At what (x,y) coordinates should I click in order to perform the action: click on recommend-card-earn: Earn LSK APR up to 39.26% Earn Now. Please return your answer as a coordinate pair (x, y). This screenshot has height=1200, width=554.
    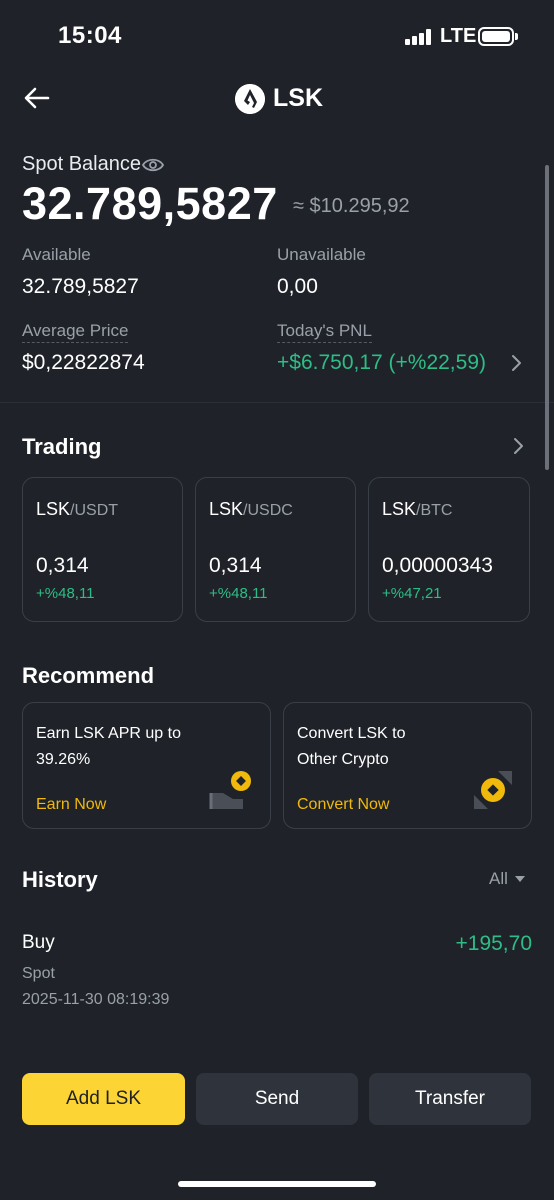
    Looking at the image, I should click on (146, 765).